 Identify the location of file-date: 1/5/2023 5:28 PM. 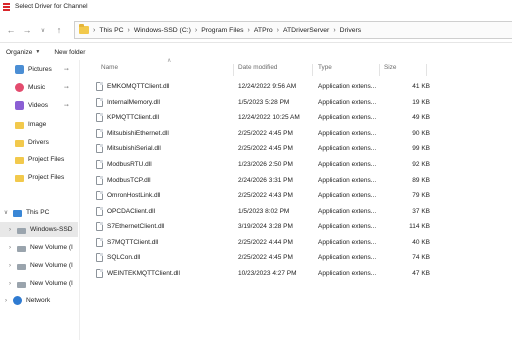
(264, 102).